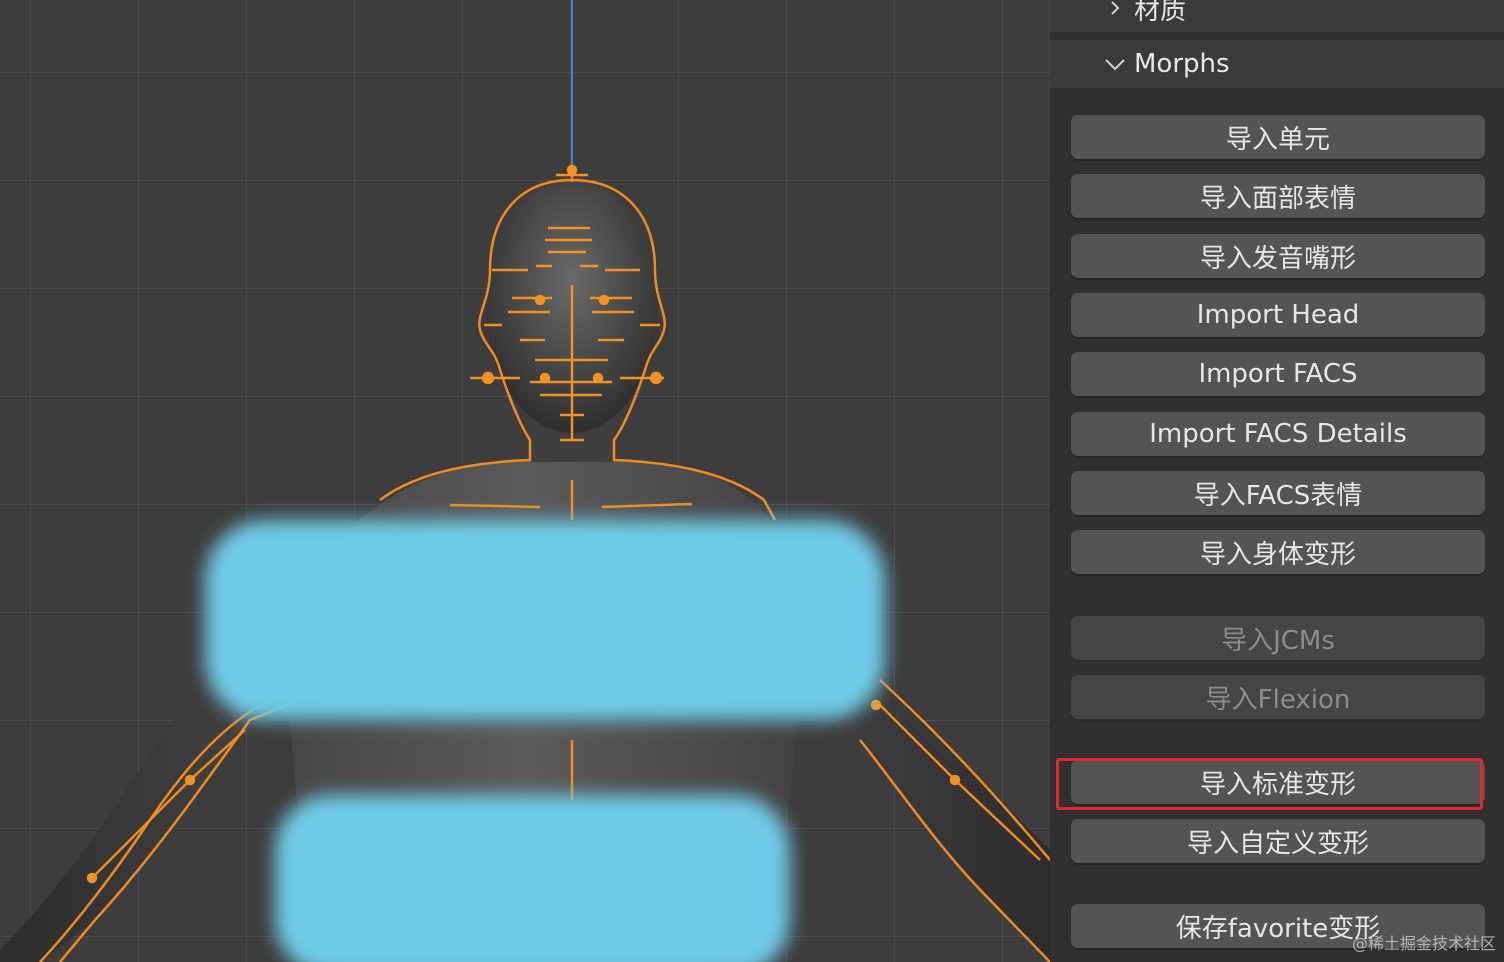  What do you see at coordinates (1115, 64) in the screenshot?
I see `chevron-down-icon` at bounding box center [1115, 64].